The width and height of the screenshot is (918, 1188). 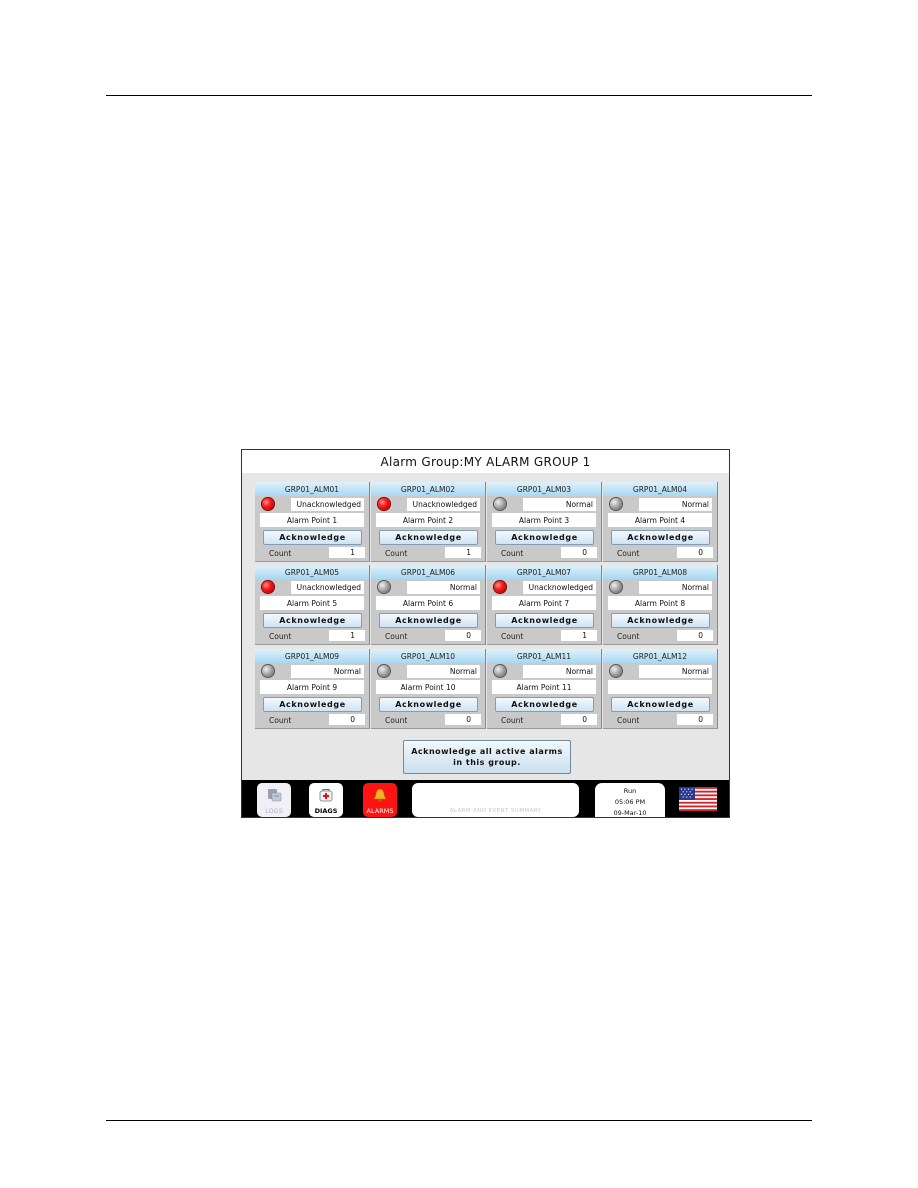 I want to click on screen-title: Alarm Group:MY ALARM GROUP 1, so click(x=485, y=461).